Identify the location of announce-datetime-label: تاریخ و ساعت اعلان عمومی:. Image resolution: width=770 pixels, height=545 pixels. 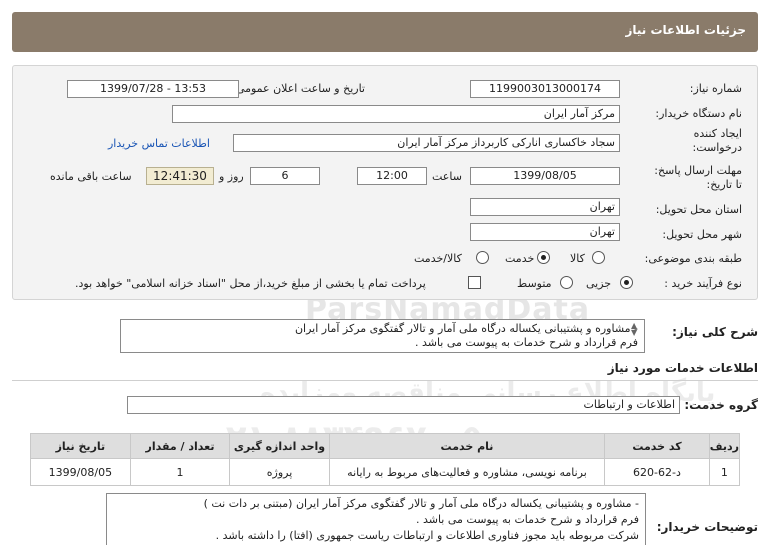
(298, 88).